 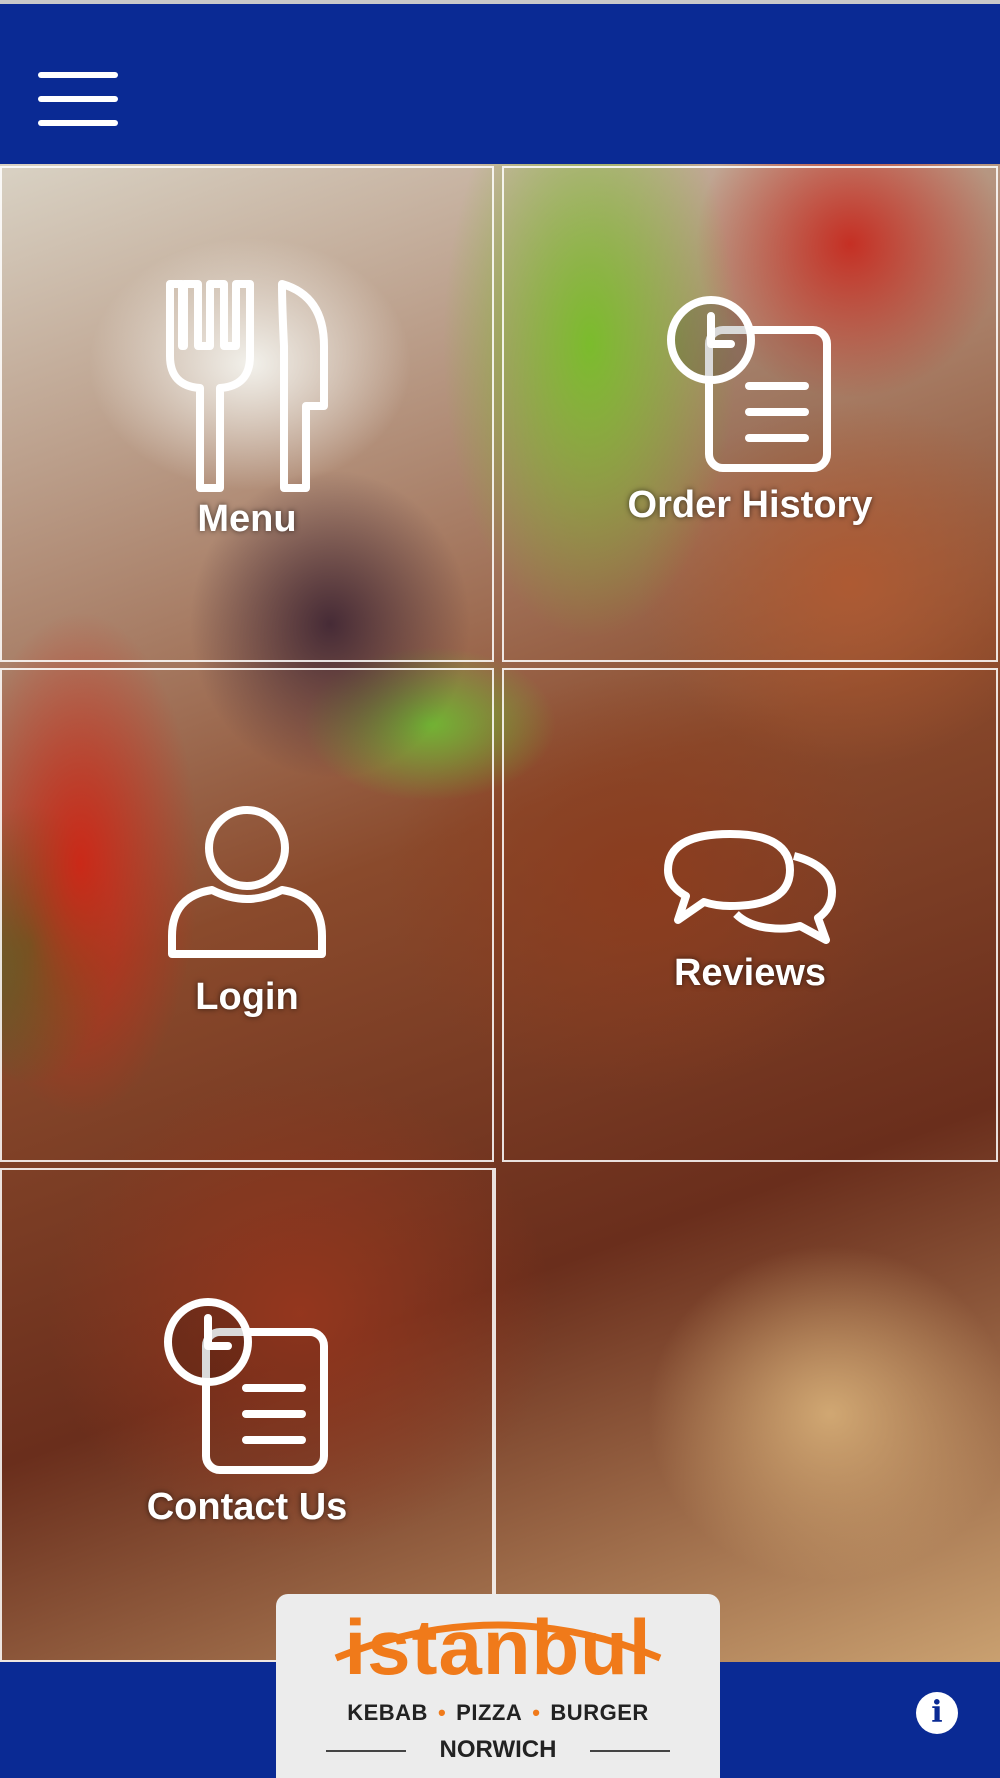 I want to click on logo-city-rule-right, so click(x=630, y=1751).